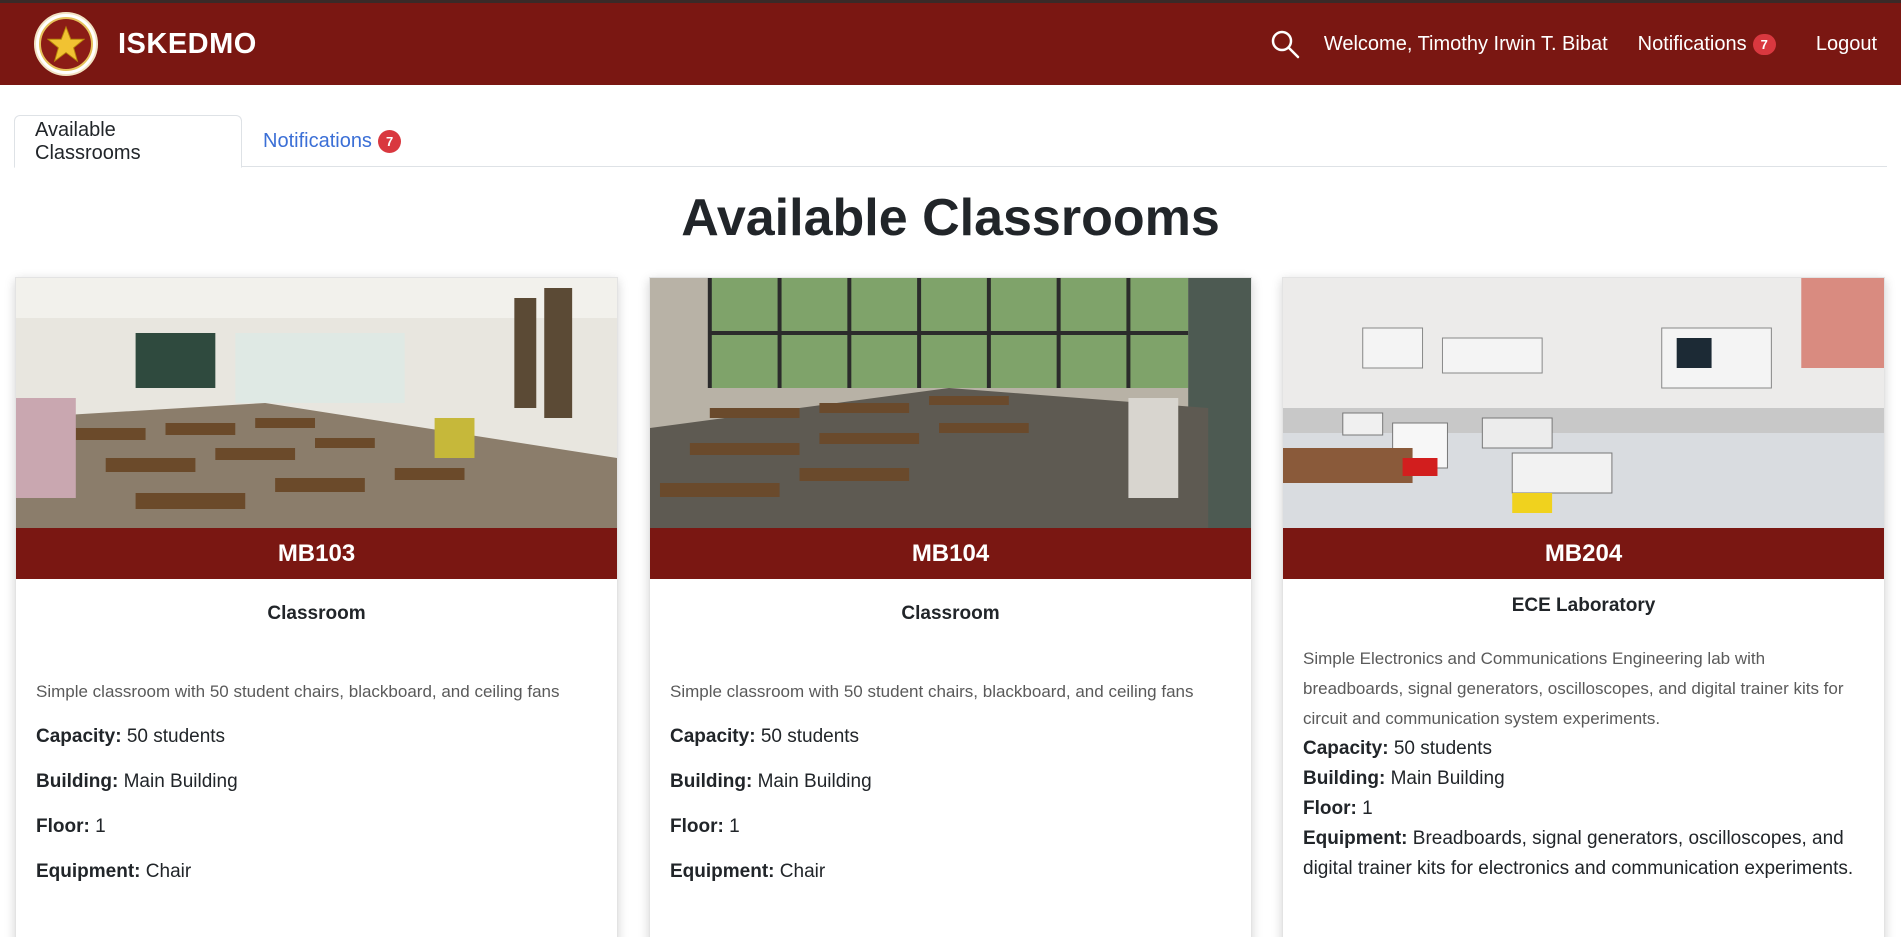 The width and height of the screenshot is (1901, 937). Describe the element at coordinates (316, 553) in the screenshot. I see `room-name: MB103` at that location.